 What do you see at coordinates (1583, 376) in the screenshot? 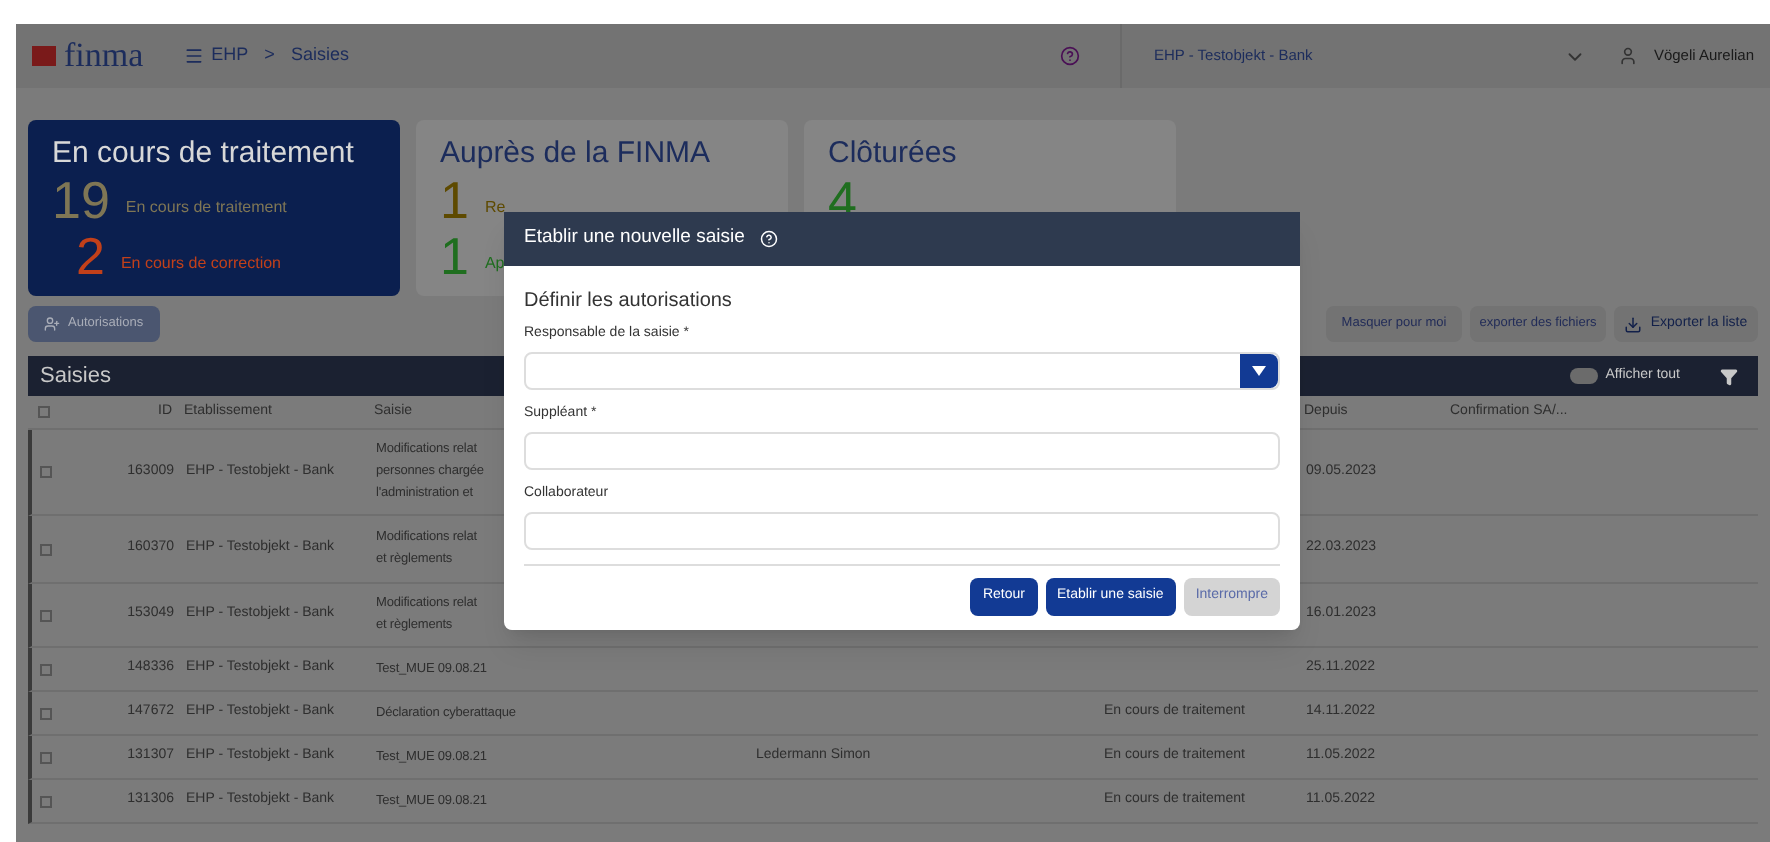
I see `toggle-switch` at bounding box center [1583, 376].